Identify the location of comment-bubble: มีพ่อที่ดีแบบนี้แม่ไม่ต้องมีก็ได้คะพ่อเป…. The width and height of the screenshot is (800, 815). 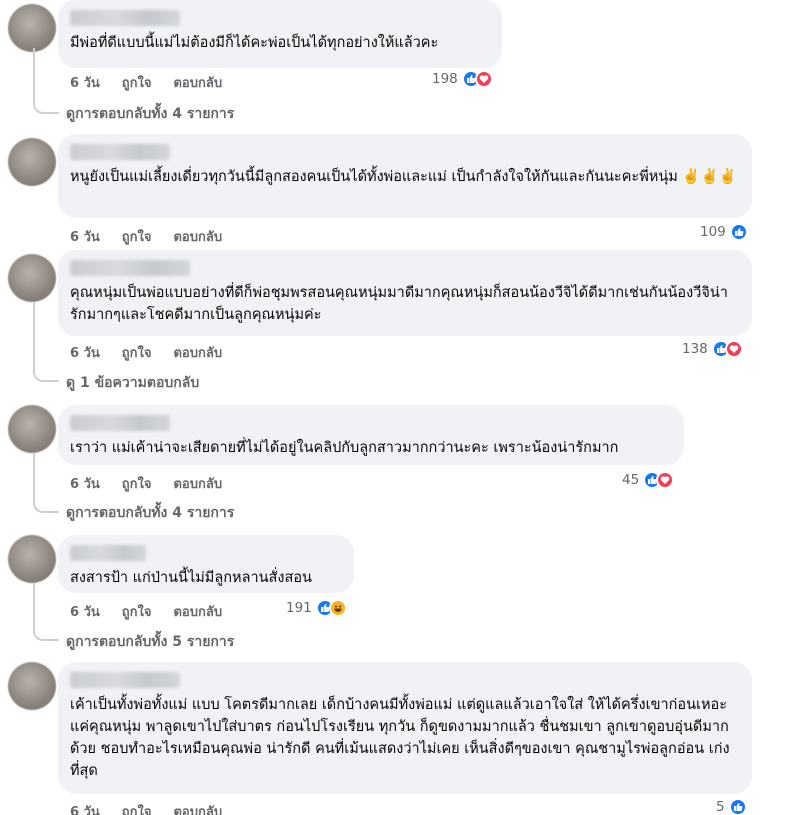
(280, 34).